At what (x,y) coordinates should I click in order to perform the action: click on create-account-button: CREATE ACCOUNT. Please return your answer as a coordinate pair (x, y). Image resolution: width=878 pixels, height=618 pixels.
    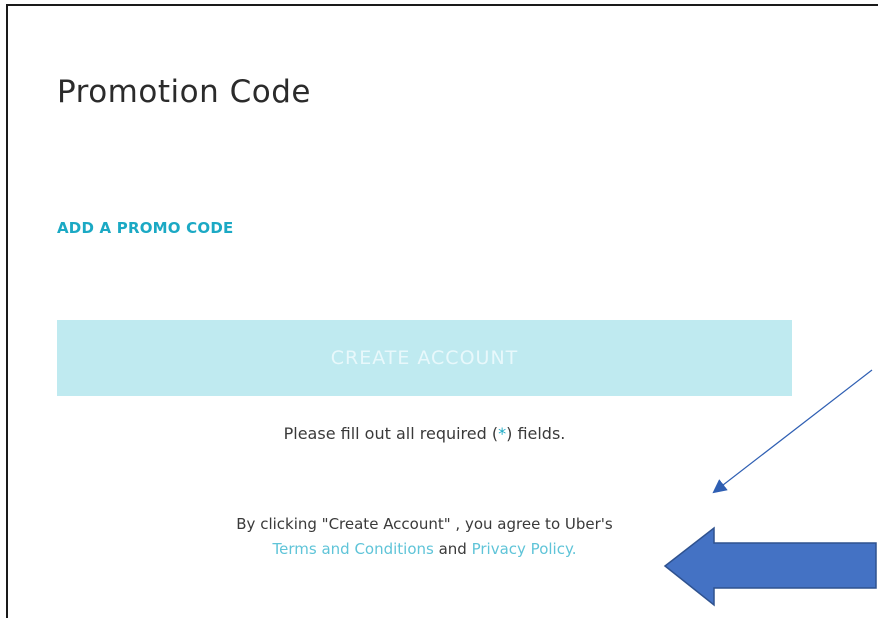
    Looking at the image, I should click on (424, 358).